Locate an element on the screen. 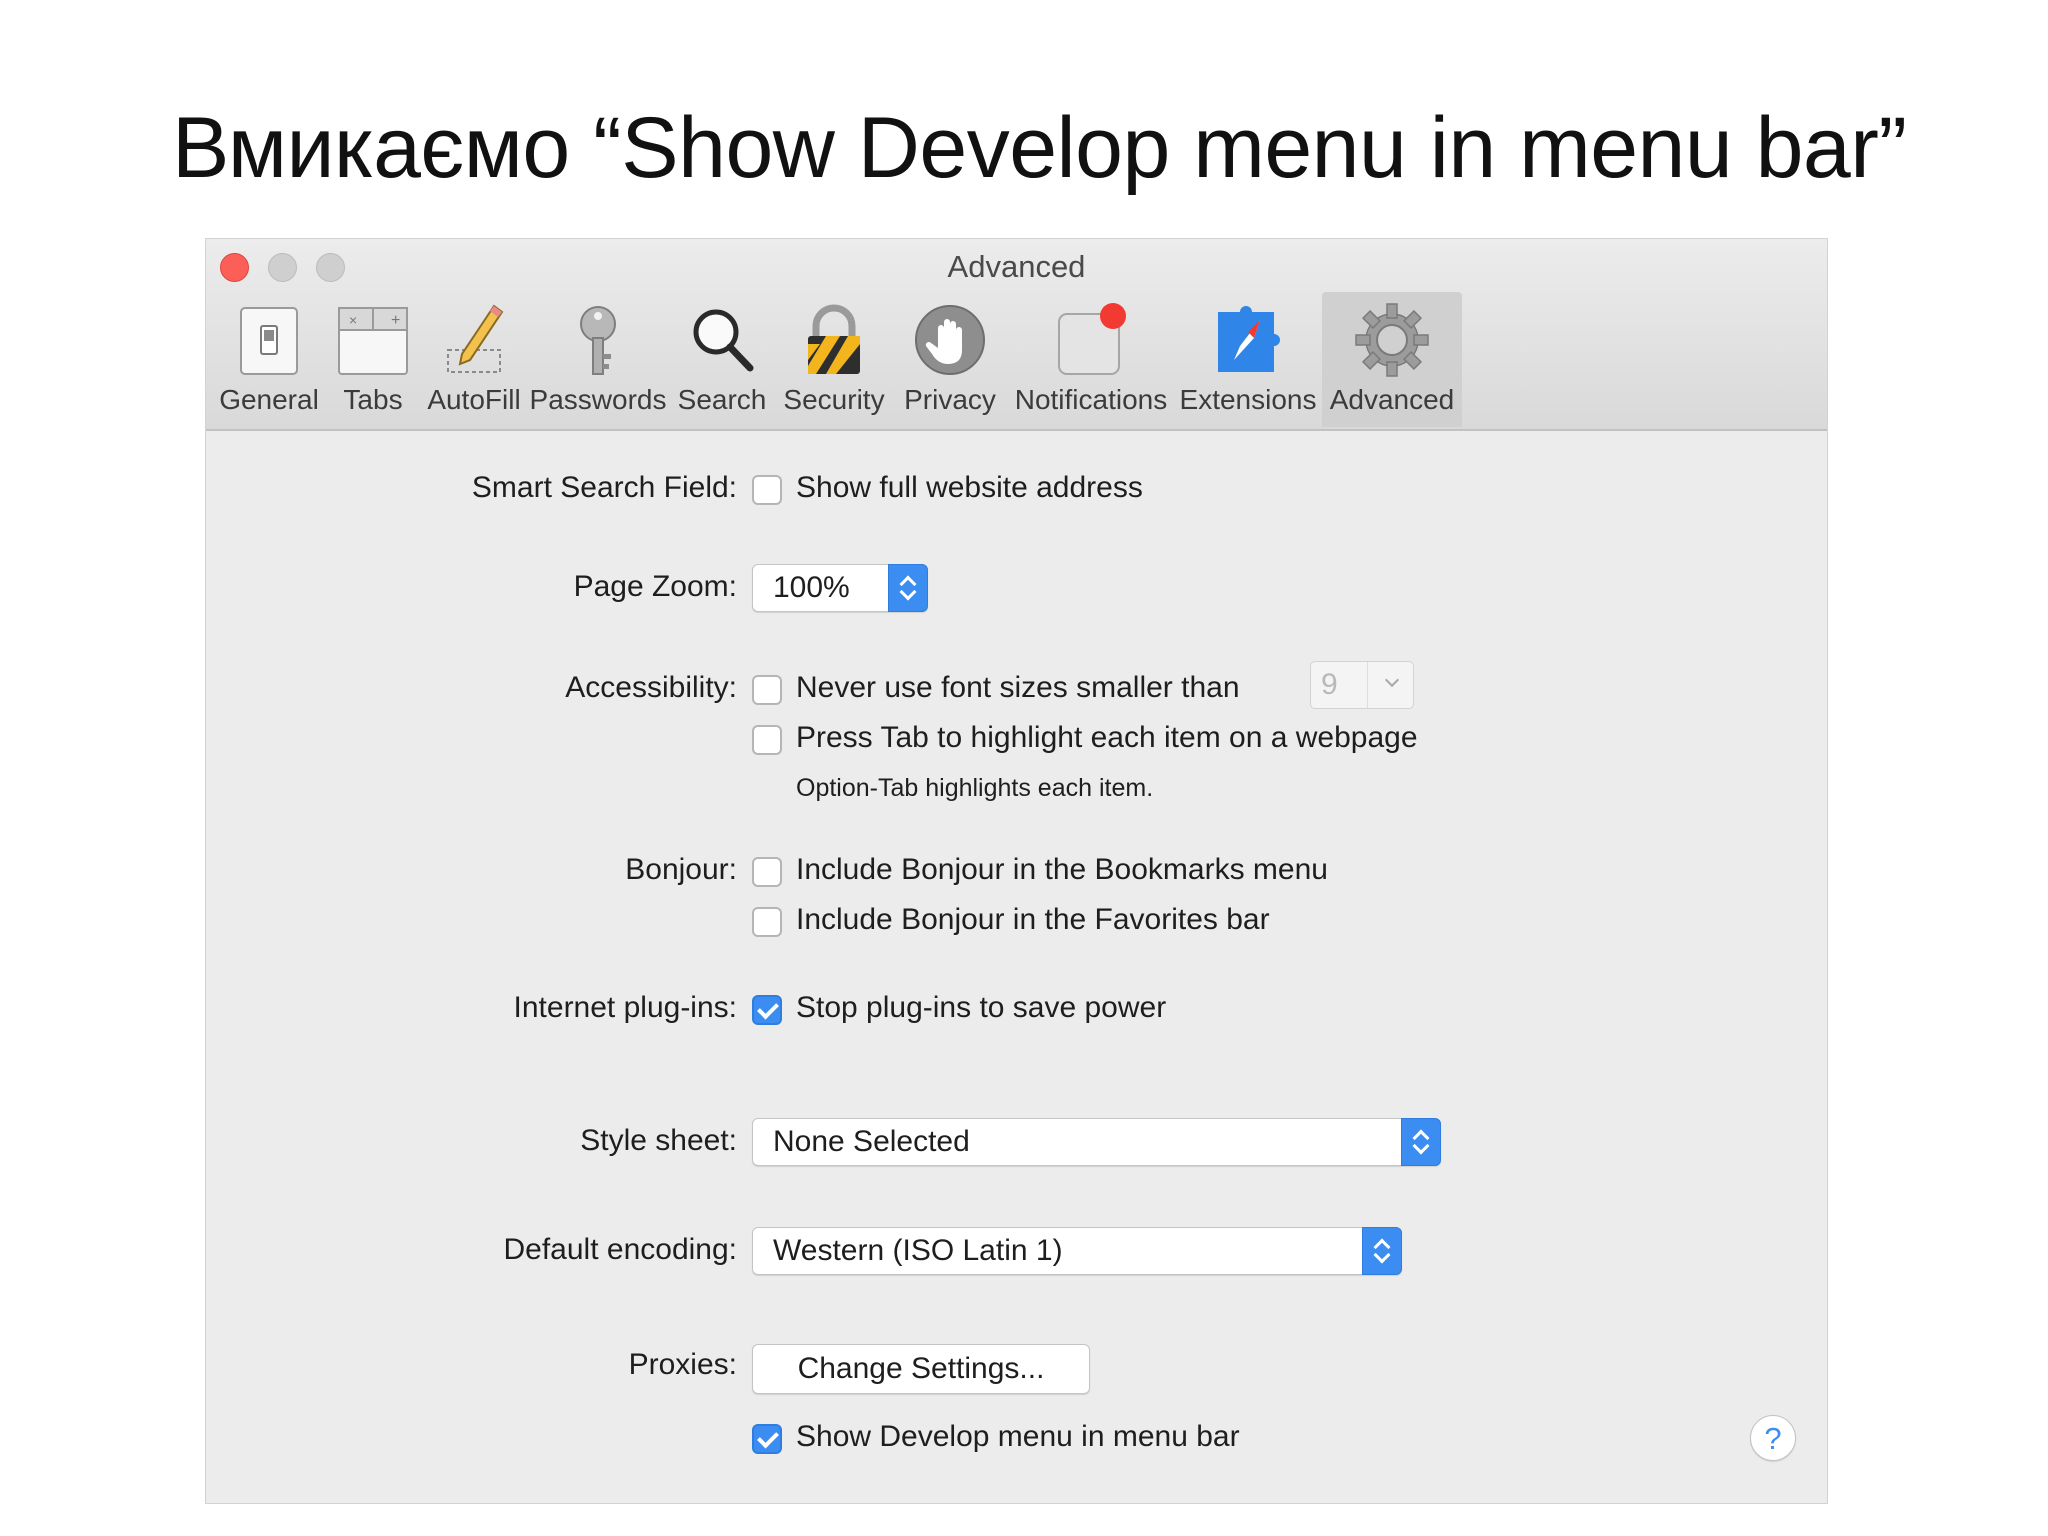 The image size is (2048, 1536). tab-label: General is located at coordinates (269, 399).